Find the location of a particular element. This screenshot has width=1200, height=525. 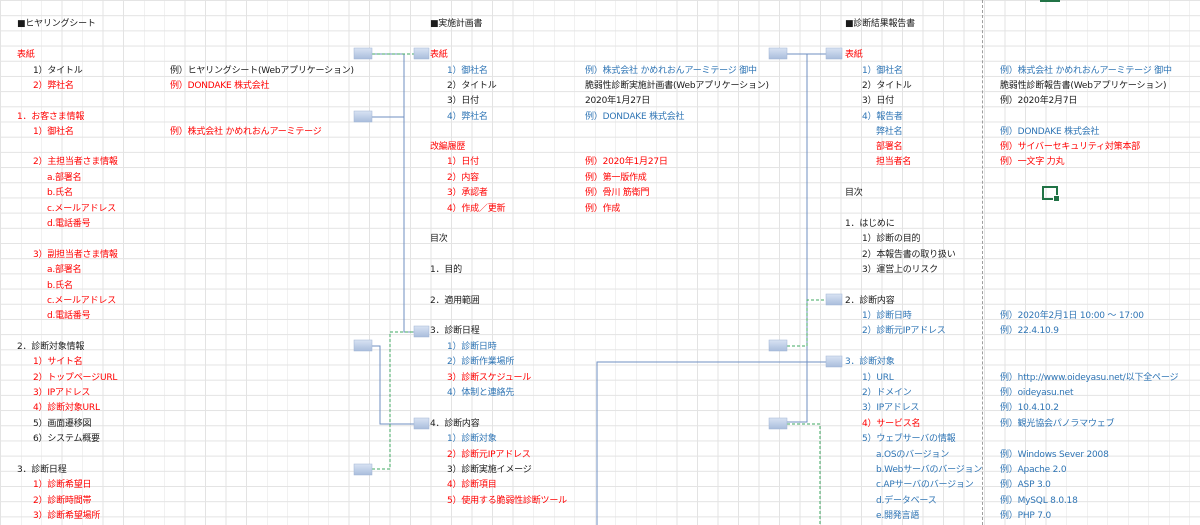

column-selection-marker is located at coordinates (1050, 1).